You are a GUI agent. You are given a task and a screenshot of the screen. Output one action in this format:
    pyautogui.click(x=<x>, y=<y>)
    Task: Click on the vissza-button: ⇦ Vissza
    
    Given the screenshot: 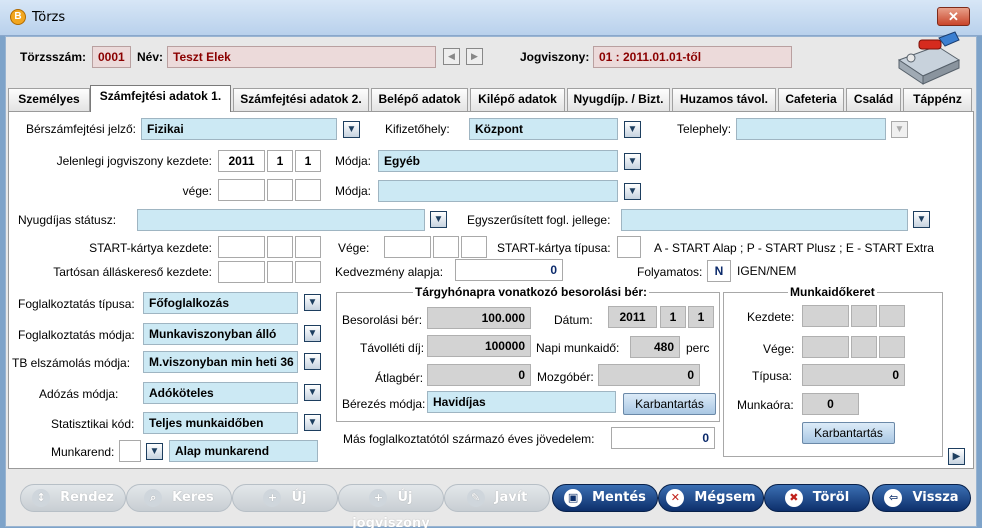 What is the action you would take?
    pyautogui.click(x=921, y=498)
    